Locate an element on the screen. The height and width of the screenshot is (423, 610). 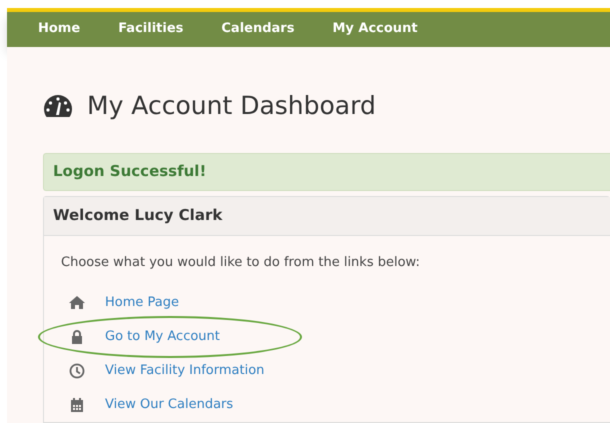
clock-icon is located at coordinates (77, 371).